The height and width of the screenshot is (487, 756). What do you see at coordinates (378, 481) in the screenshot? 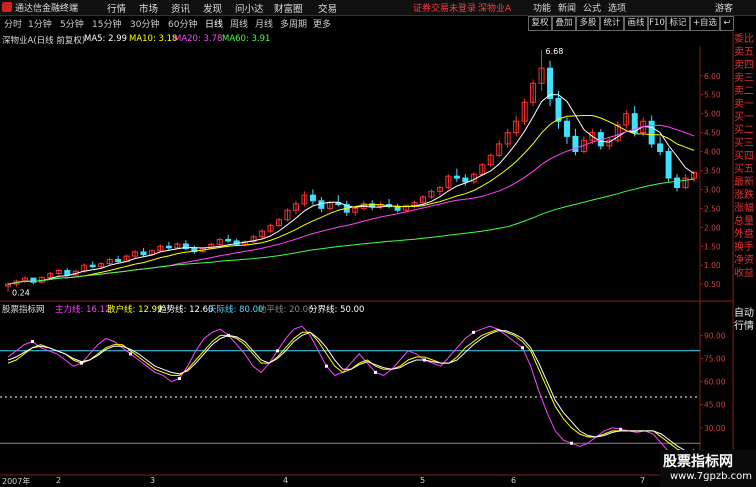
I see `date-axis: 2007年 2 3 4 5 6 7` at bounding box center [378, 481].